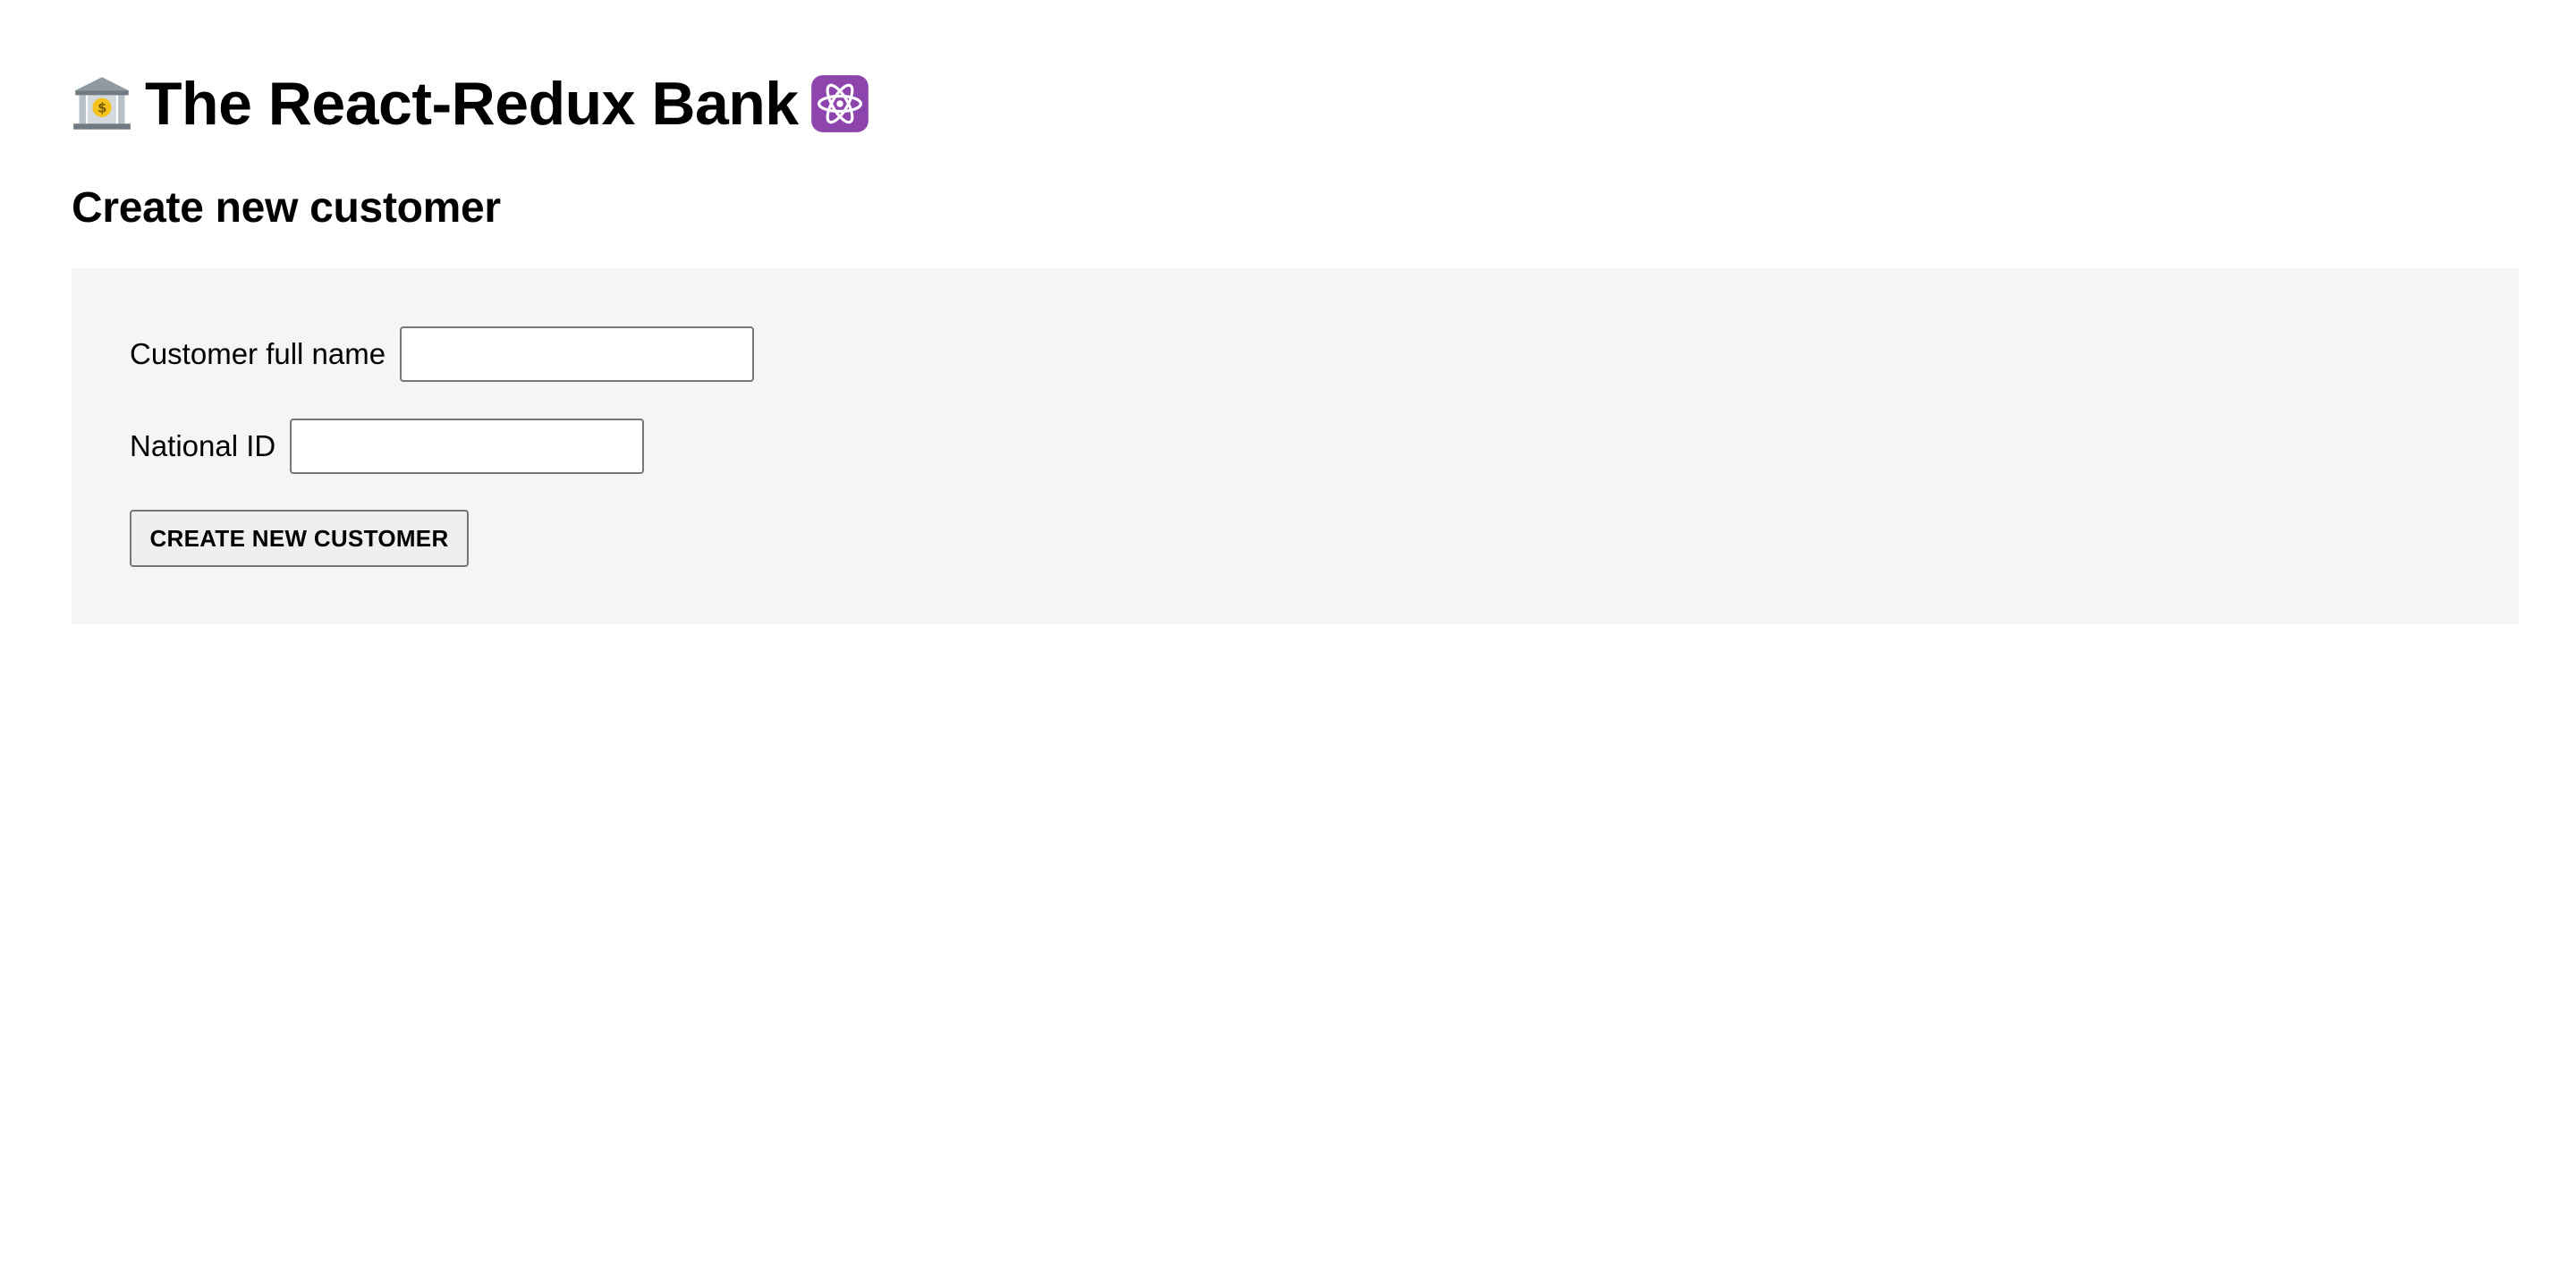  I want to click on national-id-input, so click(467, 446).